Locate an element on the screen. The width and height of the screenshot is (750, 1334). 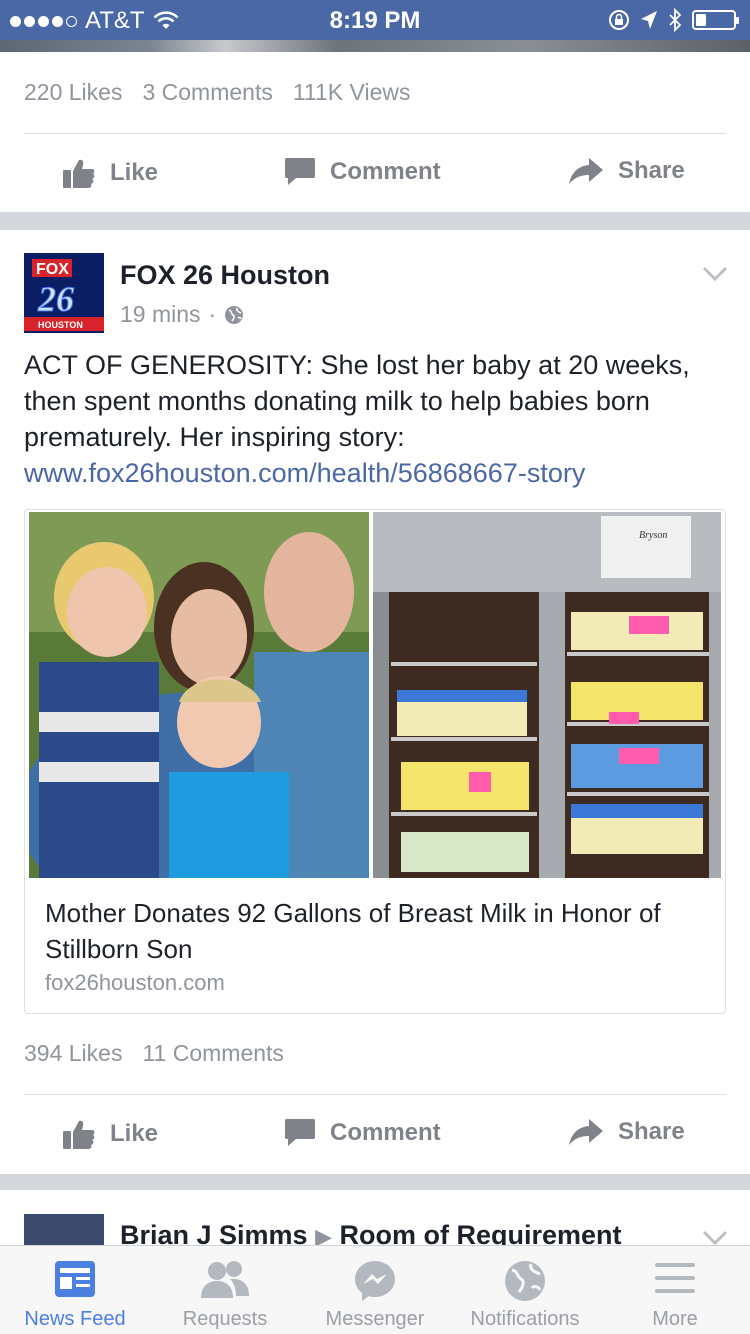
public-globe-icon is located at coordinates (234, 314).